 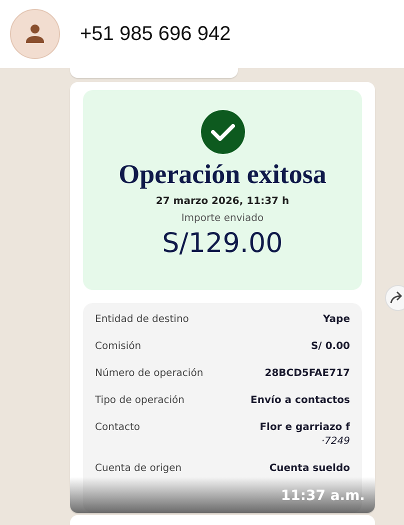 What do you see at coordinates (330, 347) in the screenshot?
I see `detail-value: S/ 0.00` at bounding box center [330, 347].